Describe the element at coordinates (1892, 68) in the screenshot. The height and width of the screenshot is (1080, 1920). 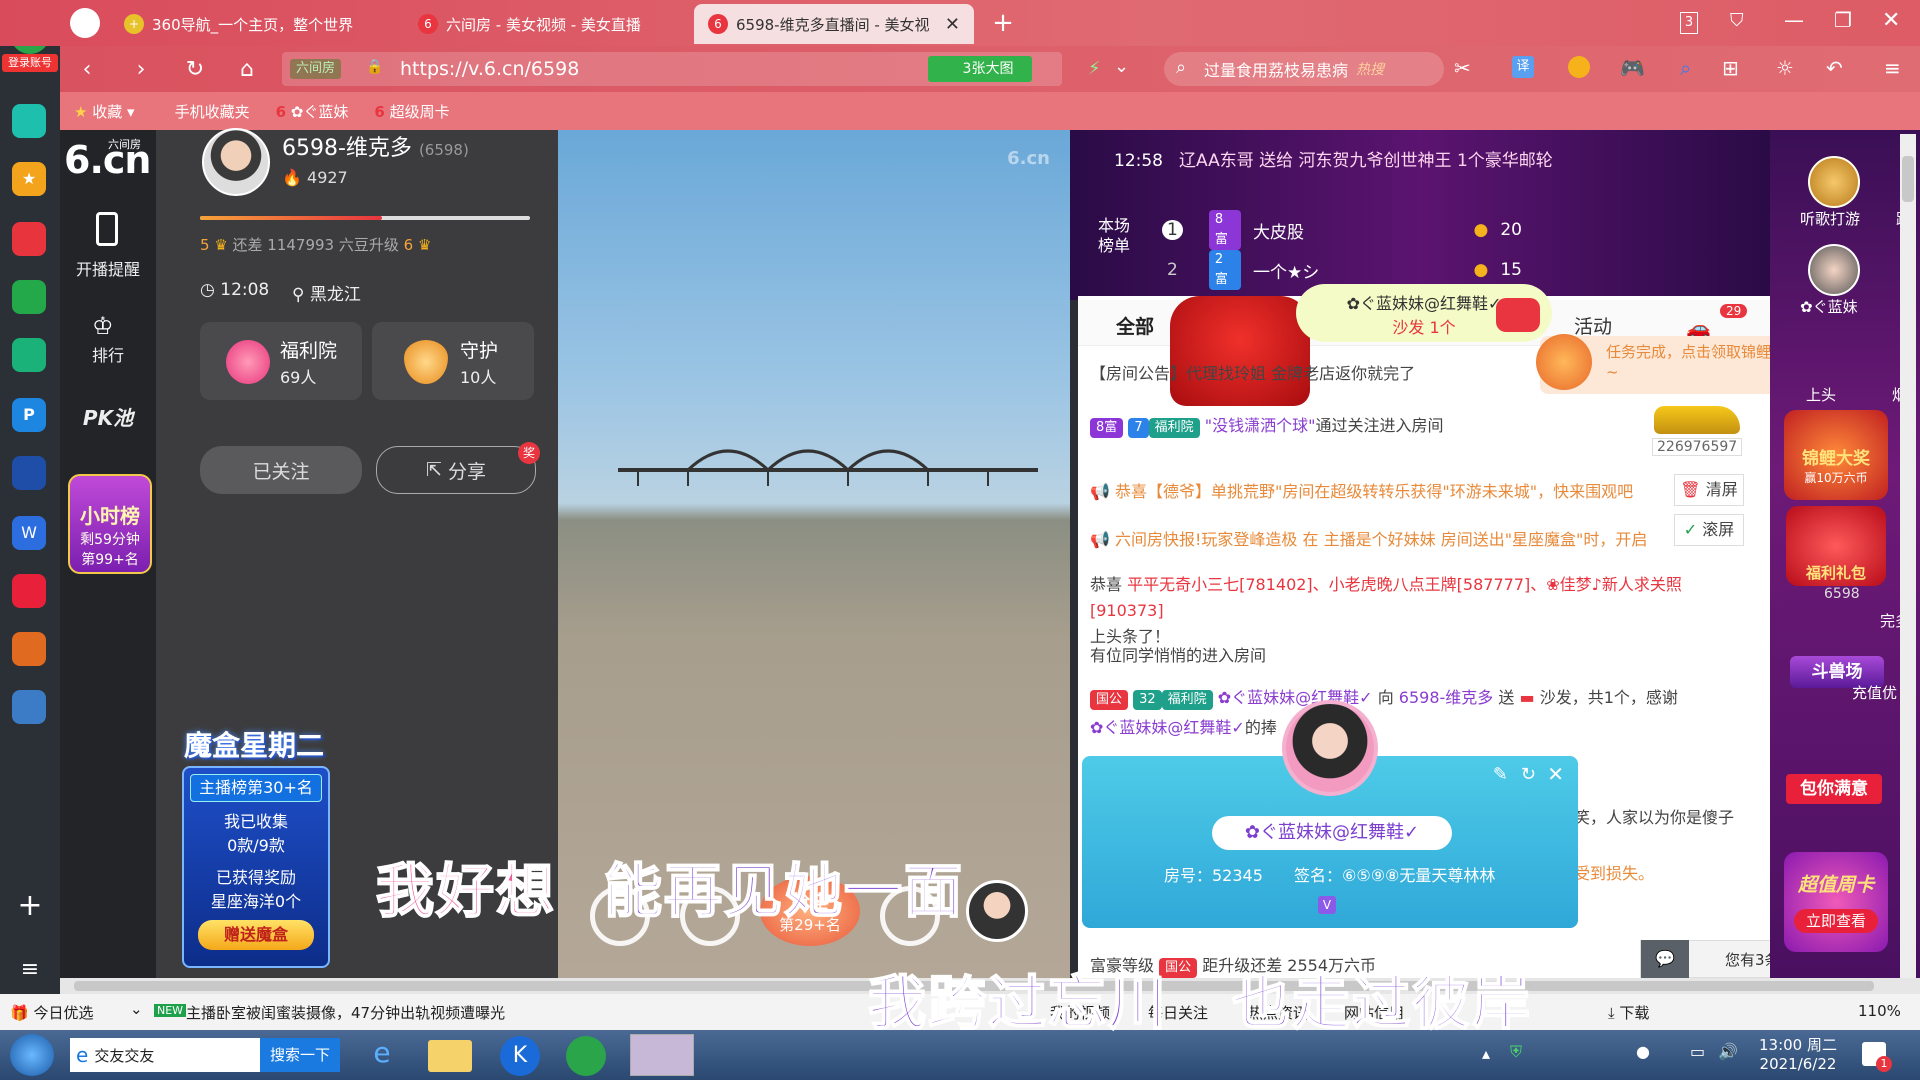
I see `menu-icon: ≡` at that location.